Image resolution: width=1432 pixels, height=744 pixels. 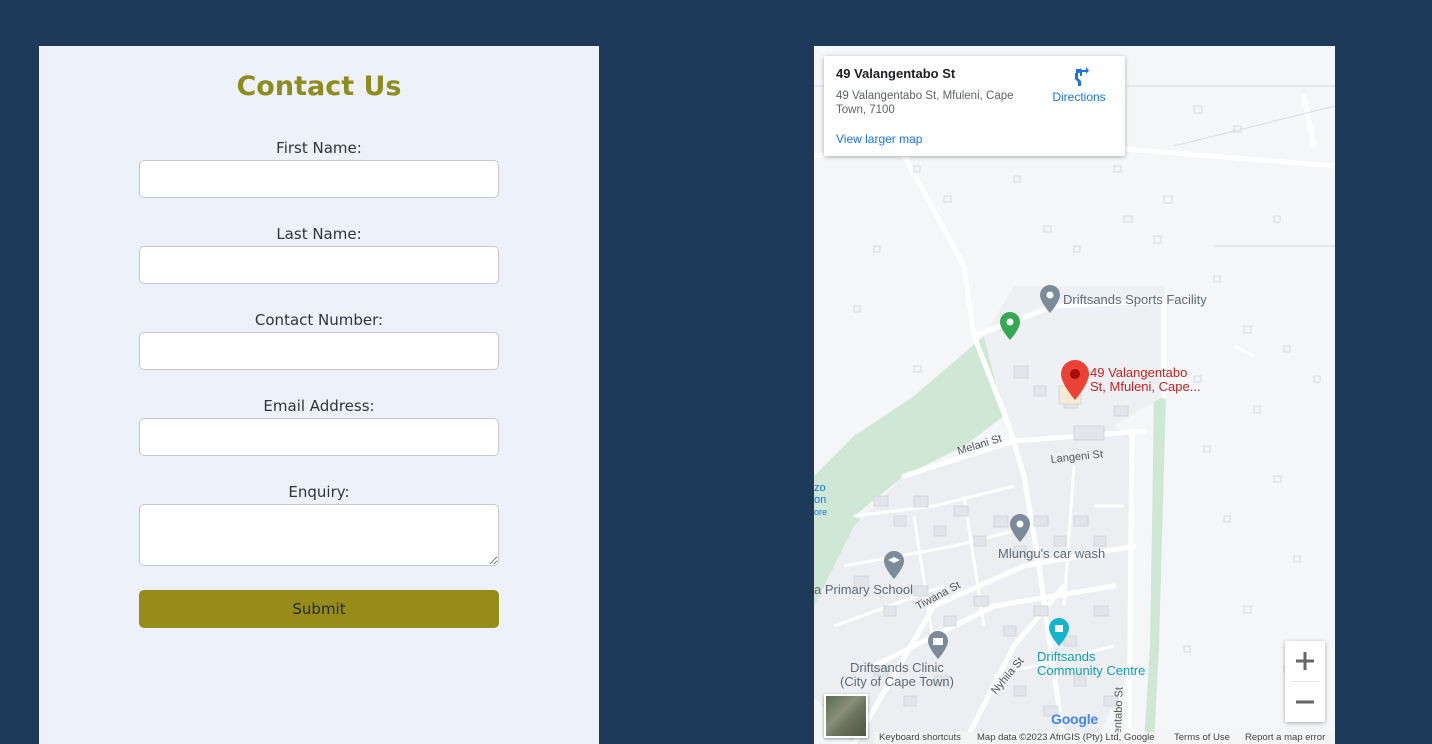 What do you see at coordinates (896, 73) in the screenshot?
I see `place-name: 49 Valangentabo St` at bounding box center [896, 73].